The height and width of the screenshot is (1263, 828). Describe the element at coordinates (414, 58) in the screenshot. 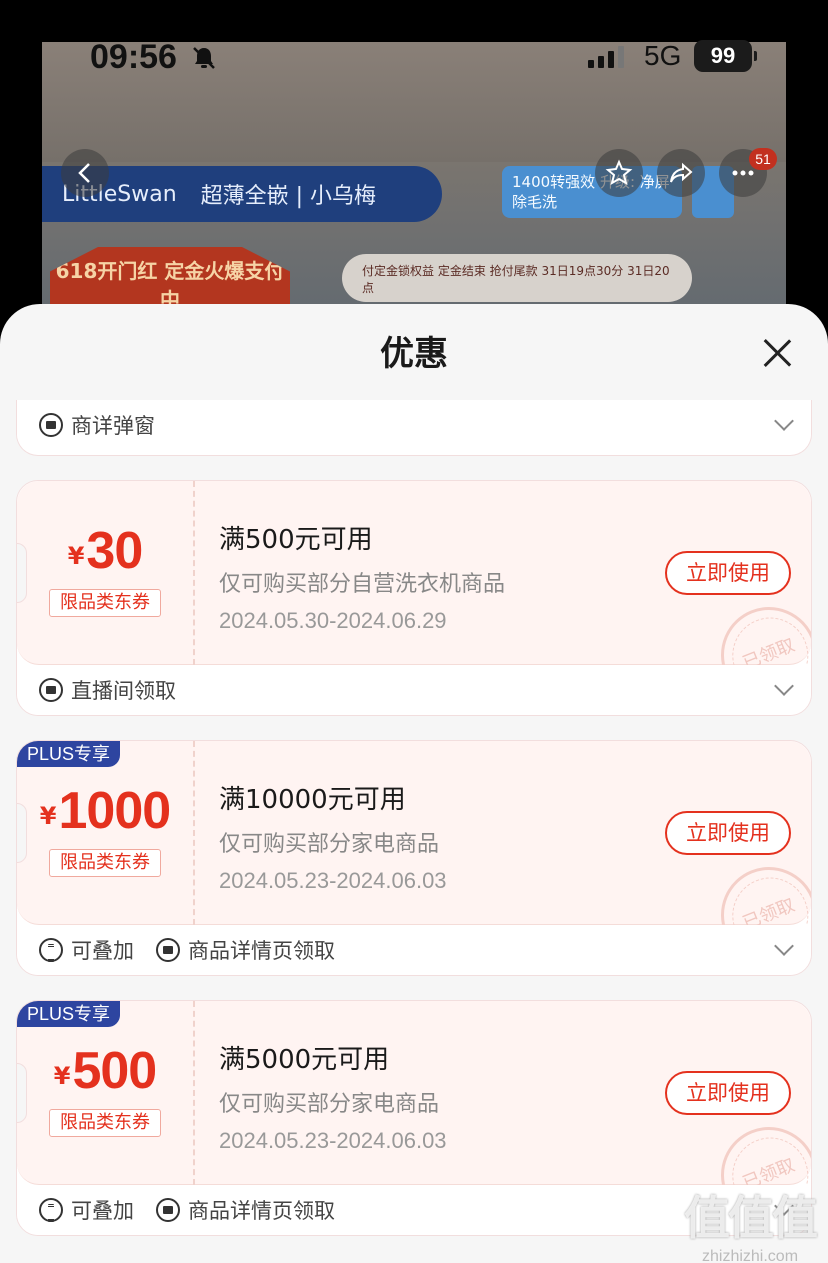

I see `status-bar: 09:56 5G 99` at that location.